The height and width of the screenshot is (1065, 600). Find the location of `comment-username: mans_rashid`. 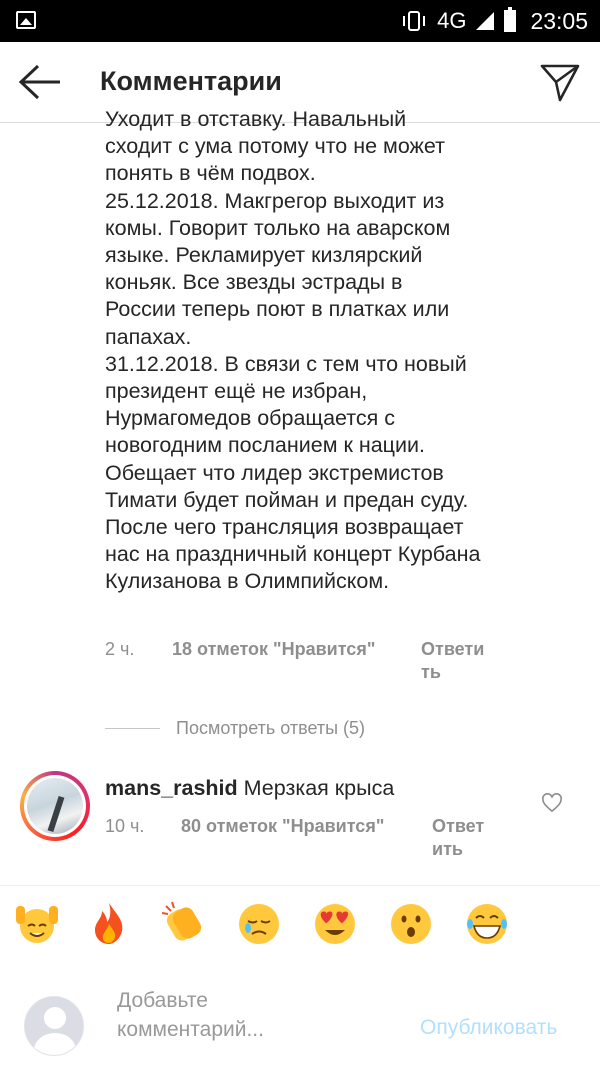

comment-username: mans_rashid is located at coordinates (171, 788).